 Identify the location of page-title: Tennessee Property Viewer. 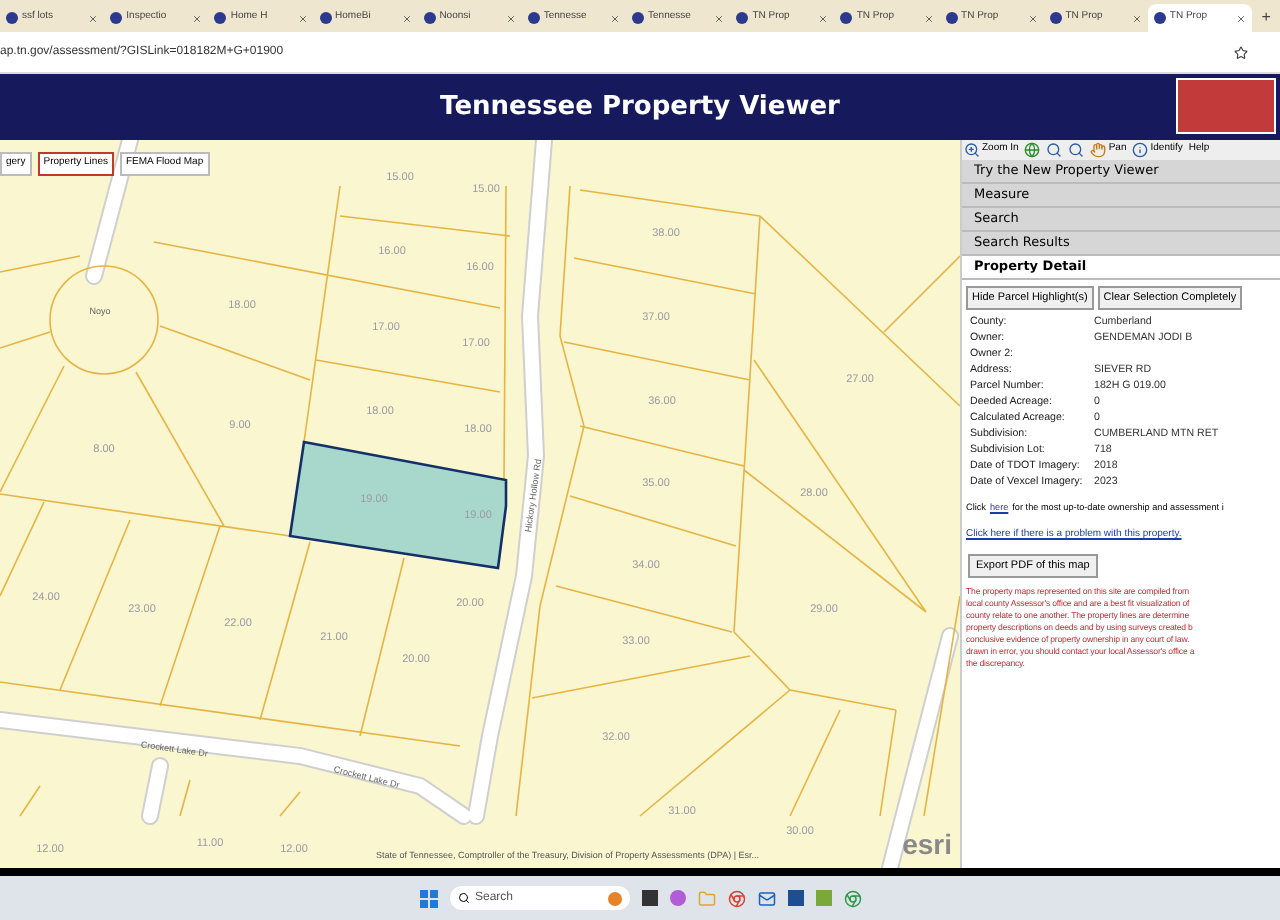
(640, 107).